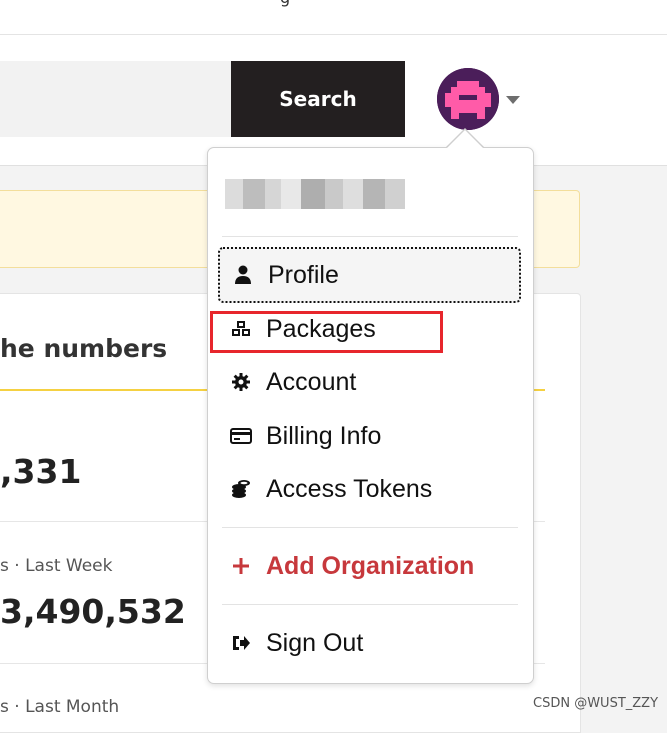 Image resolution: width=667 pixels, height=733 pixels. What do you see at coordinates (241, 436) in the screenshot?
I see `credit-card-icon` at bounding box center [241, 436].